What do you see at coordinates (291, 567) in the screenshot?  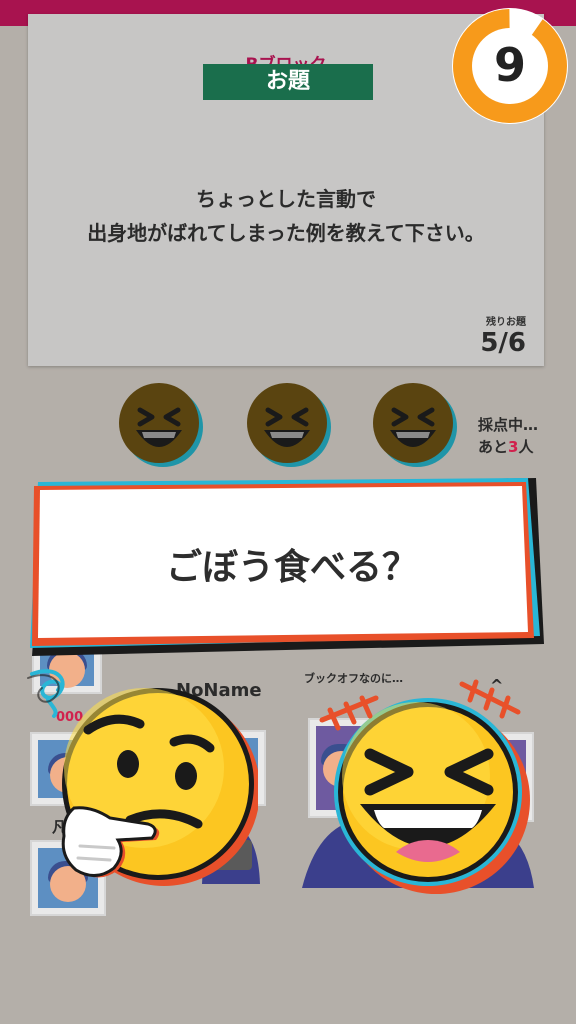 I see `answer-text: ごぼう食べる？` at bounding box center [291, 567].